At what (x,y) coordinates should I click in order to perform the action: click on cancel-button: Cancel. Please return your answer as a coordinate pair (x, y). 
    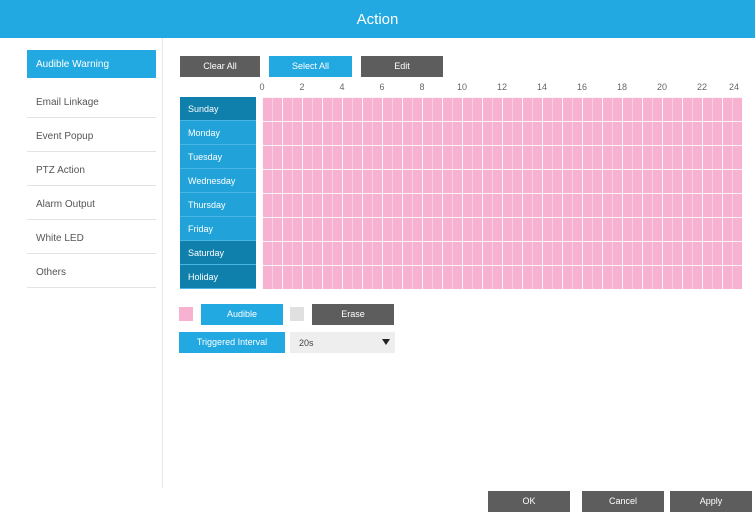
    Looking at the image, I should click on (623, 501).